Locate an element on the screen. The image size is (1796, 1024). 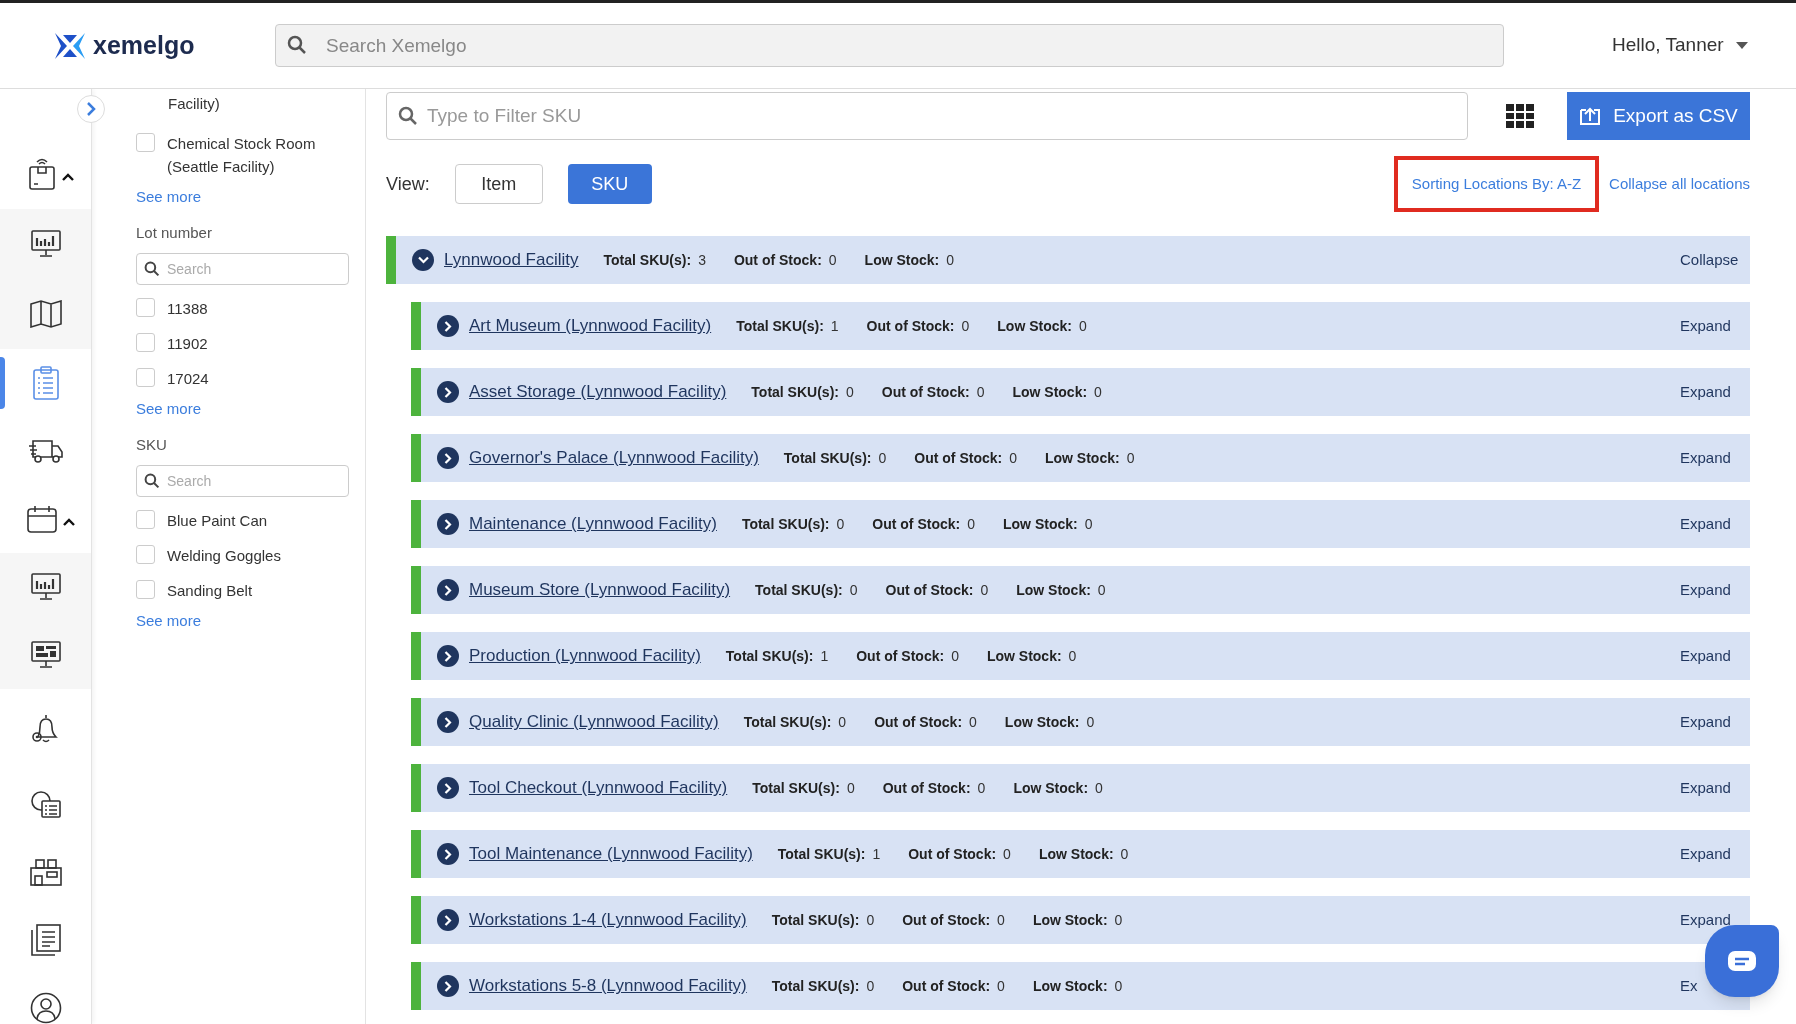
location-link: Tool Maintenance (Lynnwood Facility) is located at coordinates (611, 854).